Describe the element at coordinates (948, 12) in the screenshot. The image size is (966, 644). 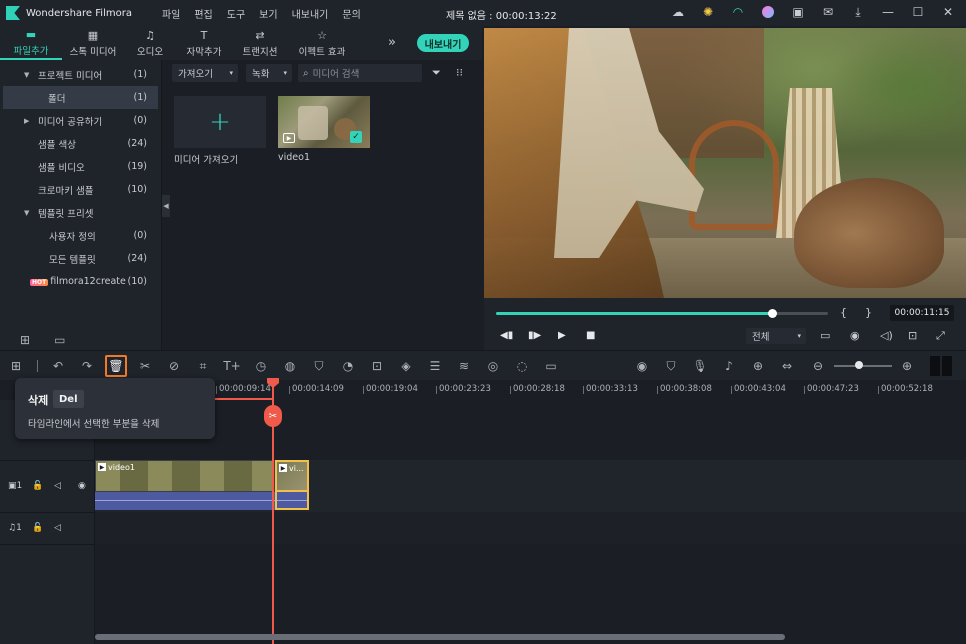
I see `close-icon: ✕` at that location.